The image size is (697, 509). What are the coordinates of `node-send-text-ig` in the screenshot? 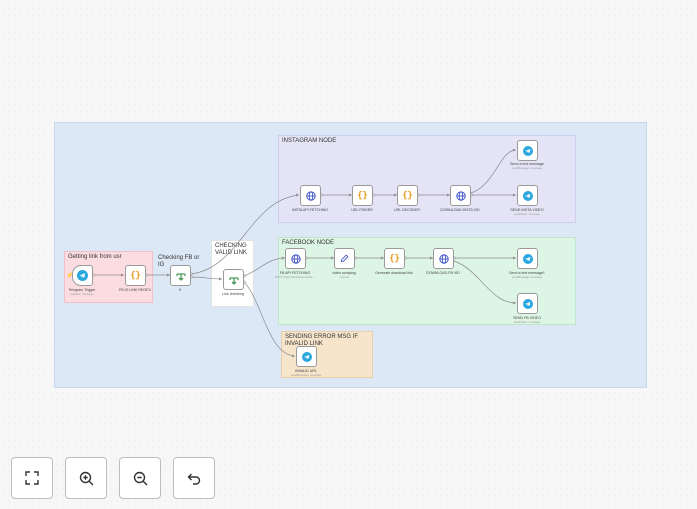 It's located at (527, 150).